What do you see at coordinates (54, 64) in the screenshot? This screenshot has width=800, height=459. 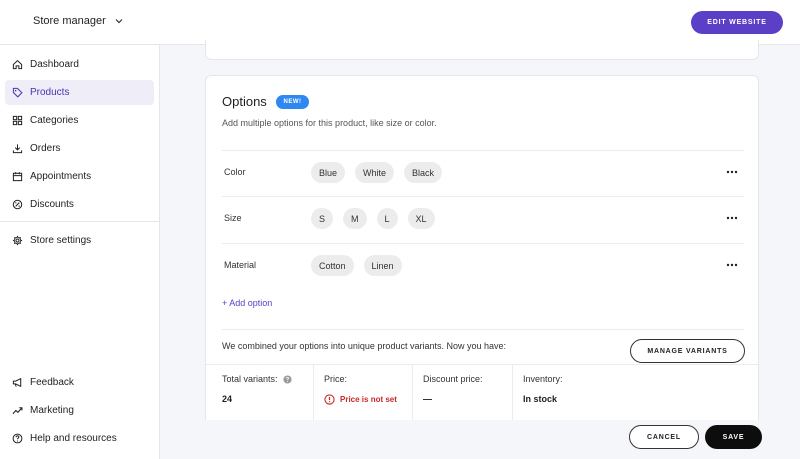 I see `sidebar-item-label: Dashboard` at bounding box center [54, 64].